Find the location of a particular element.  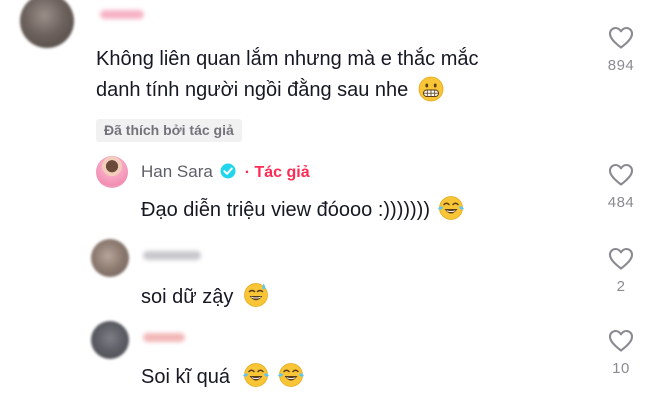

like-button-reply3: 10 is located at coordinates (621, 353).